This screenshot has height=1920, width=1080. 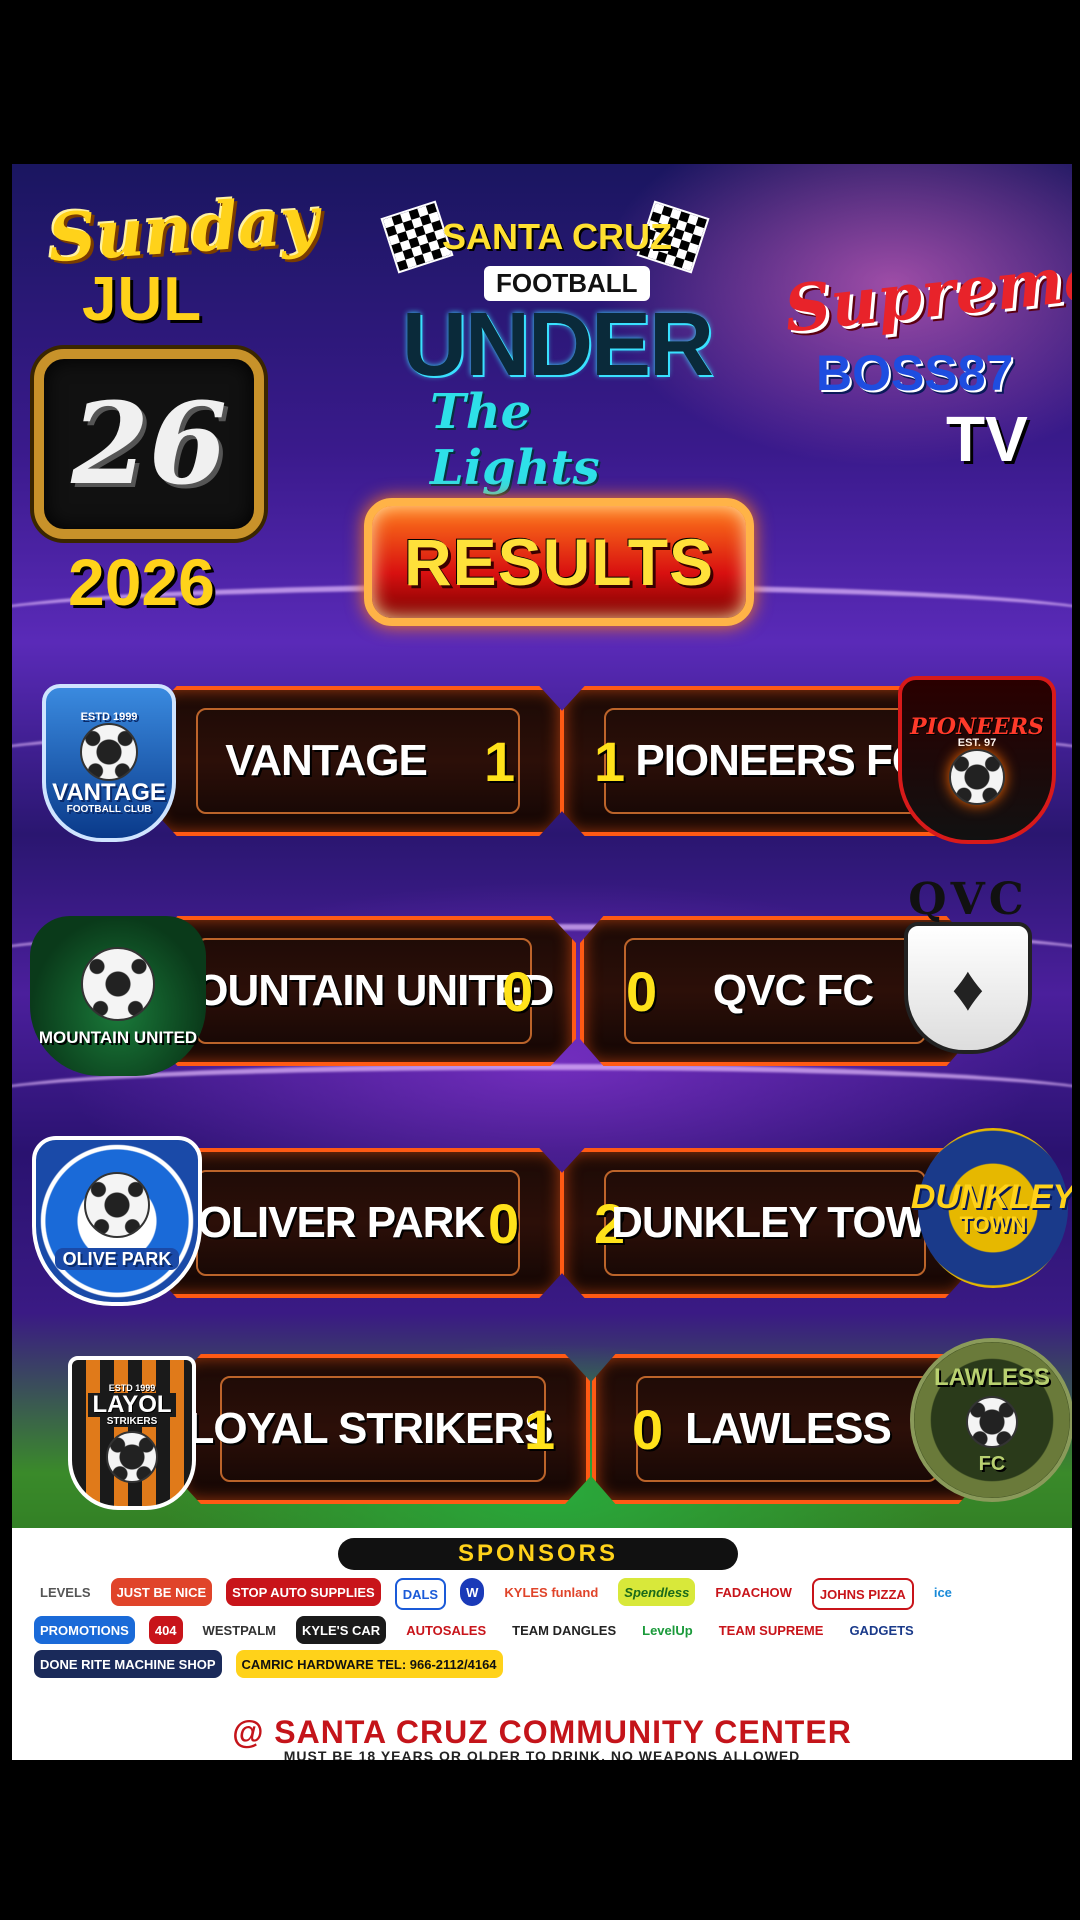 I want to click on event-date: 26, so click(x=149, y=444).